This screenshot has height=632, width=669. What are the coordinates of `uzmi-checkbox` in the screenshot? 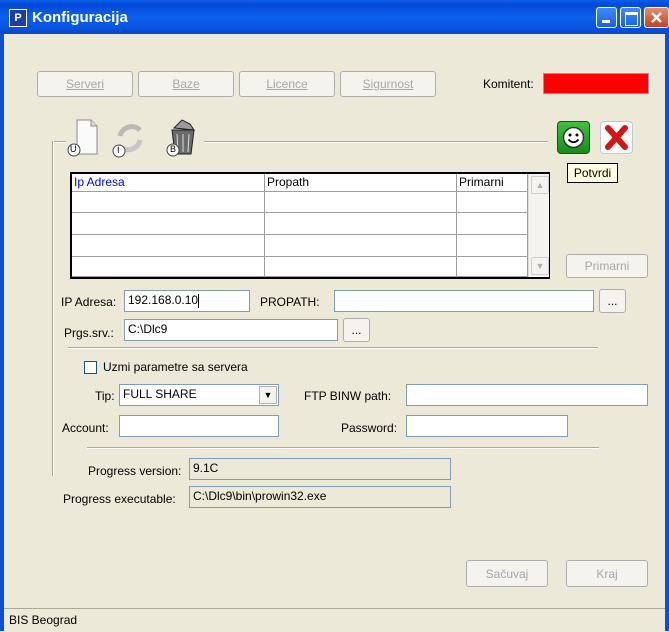 It's located at (90, 367).